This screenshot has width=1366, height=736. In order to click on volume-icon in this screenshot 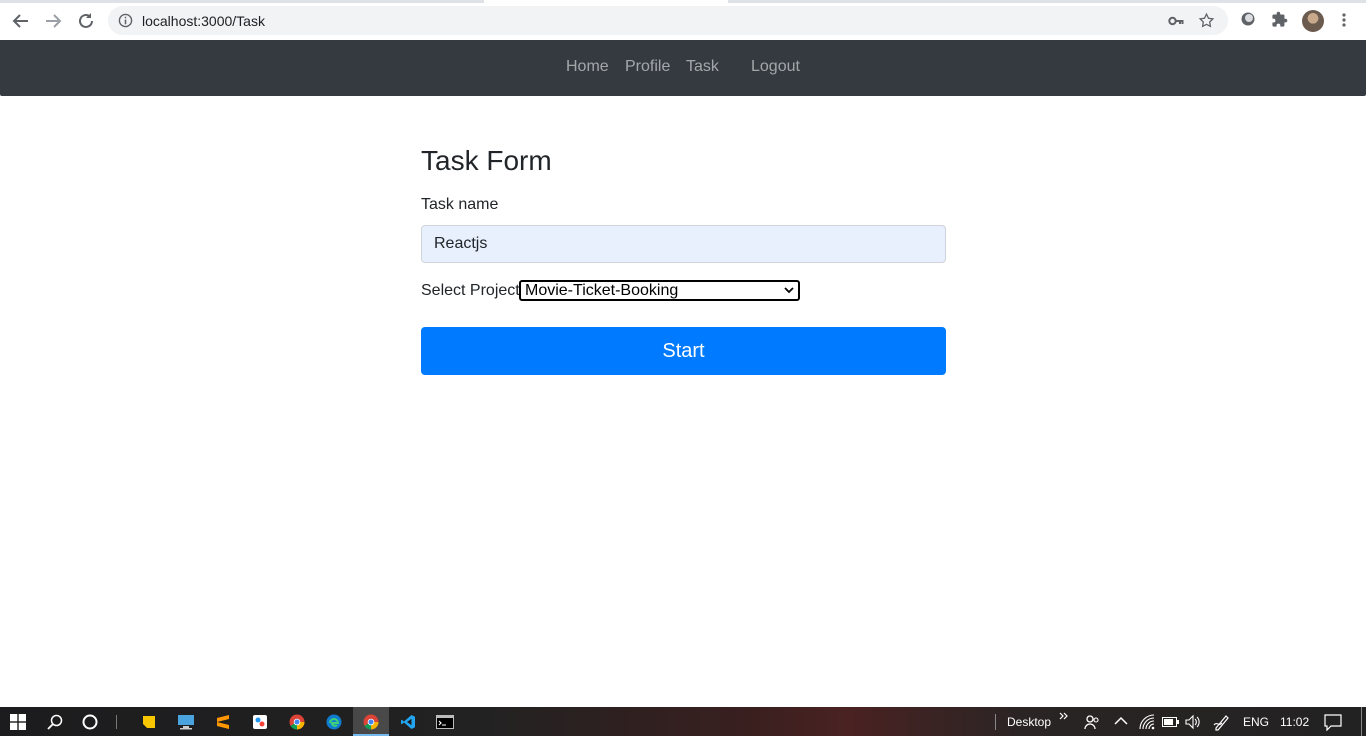, I will do `click(1193, 722)`.